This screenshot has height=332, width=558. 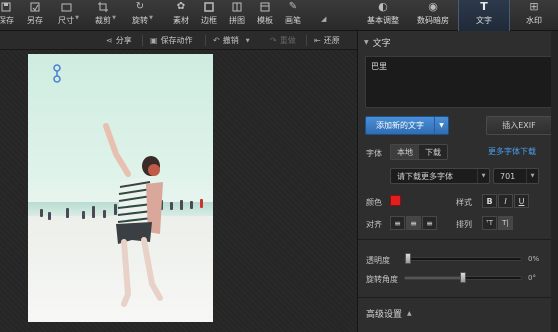 I want to click on save-icon, so click(x=6, y=6).